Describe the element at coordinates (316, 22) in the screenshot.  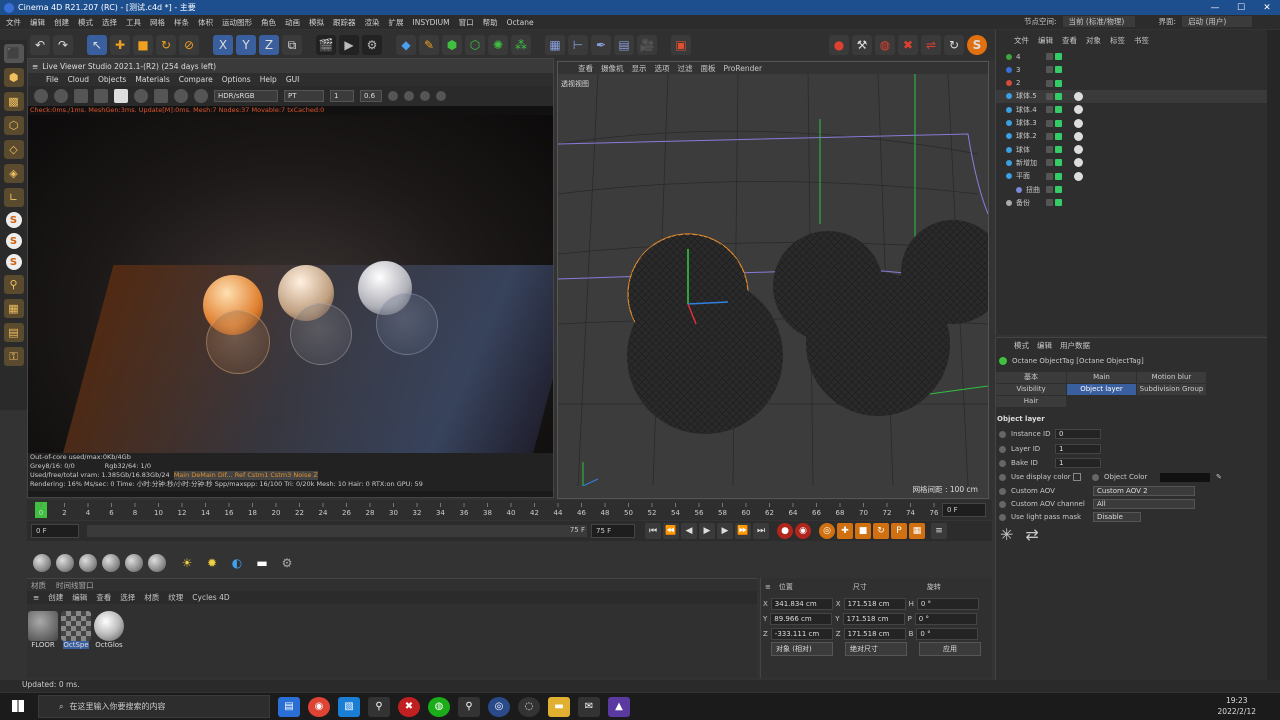
I see `menu-item: 模拟` at that location.